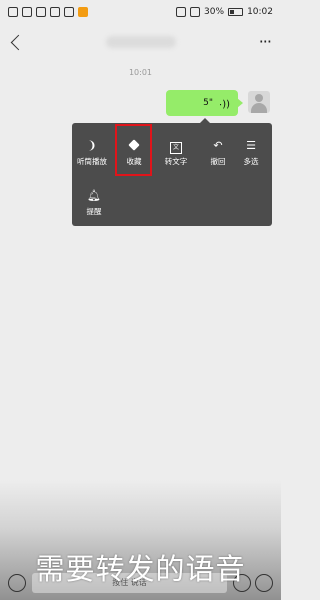  I want to click on menu-item-label: 多选, so click(251, 161).